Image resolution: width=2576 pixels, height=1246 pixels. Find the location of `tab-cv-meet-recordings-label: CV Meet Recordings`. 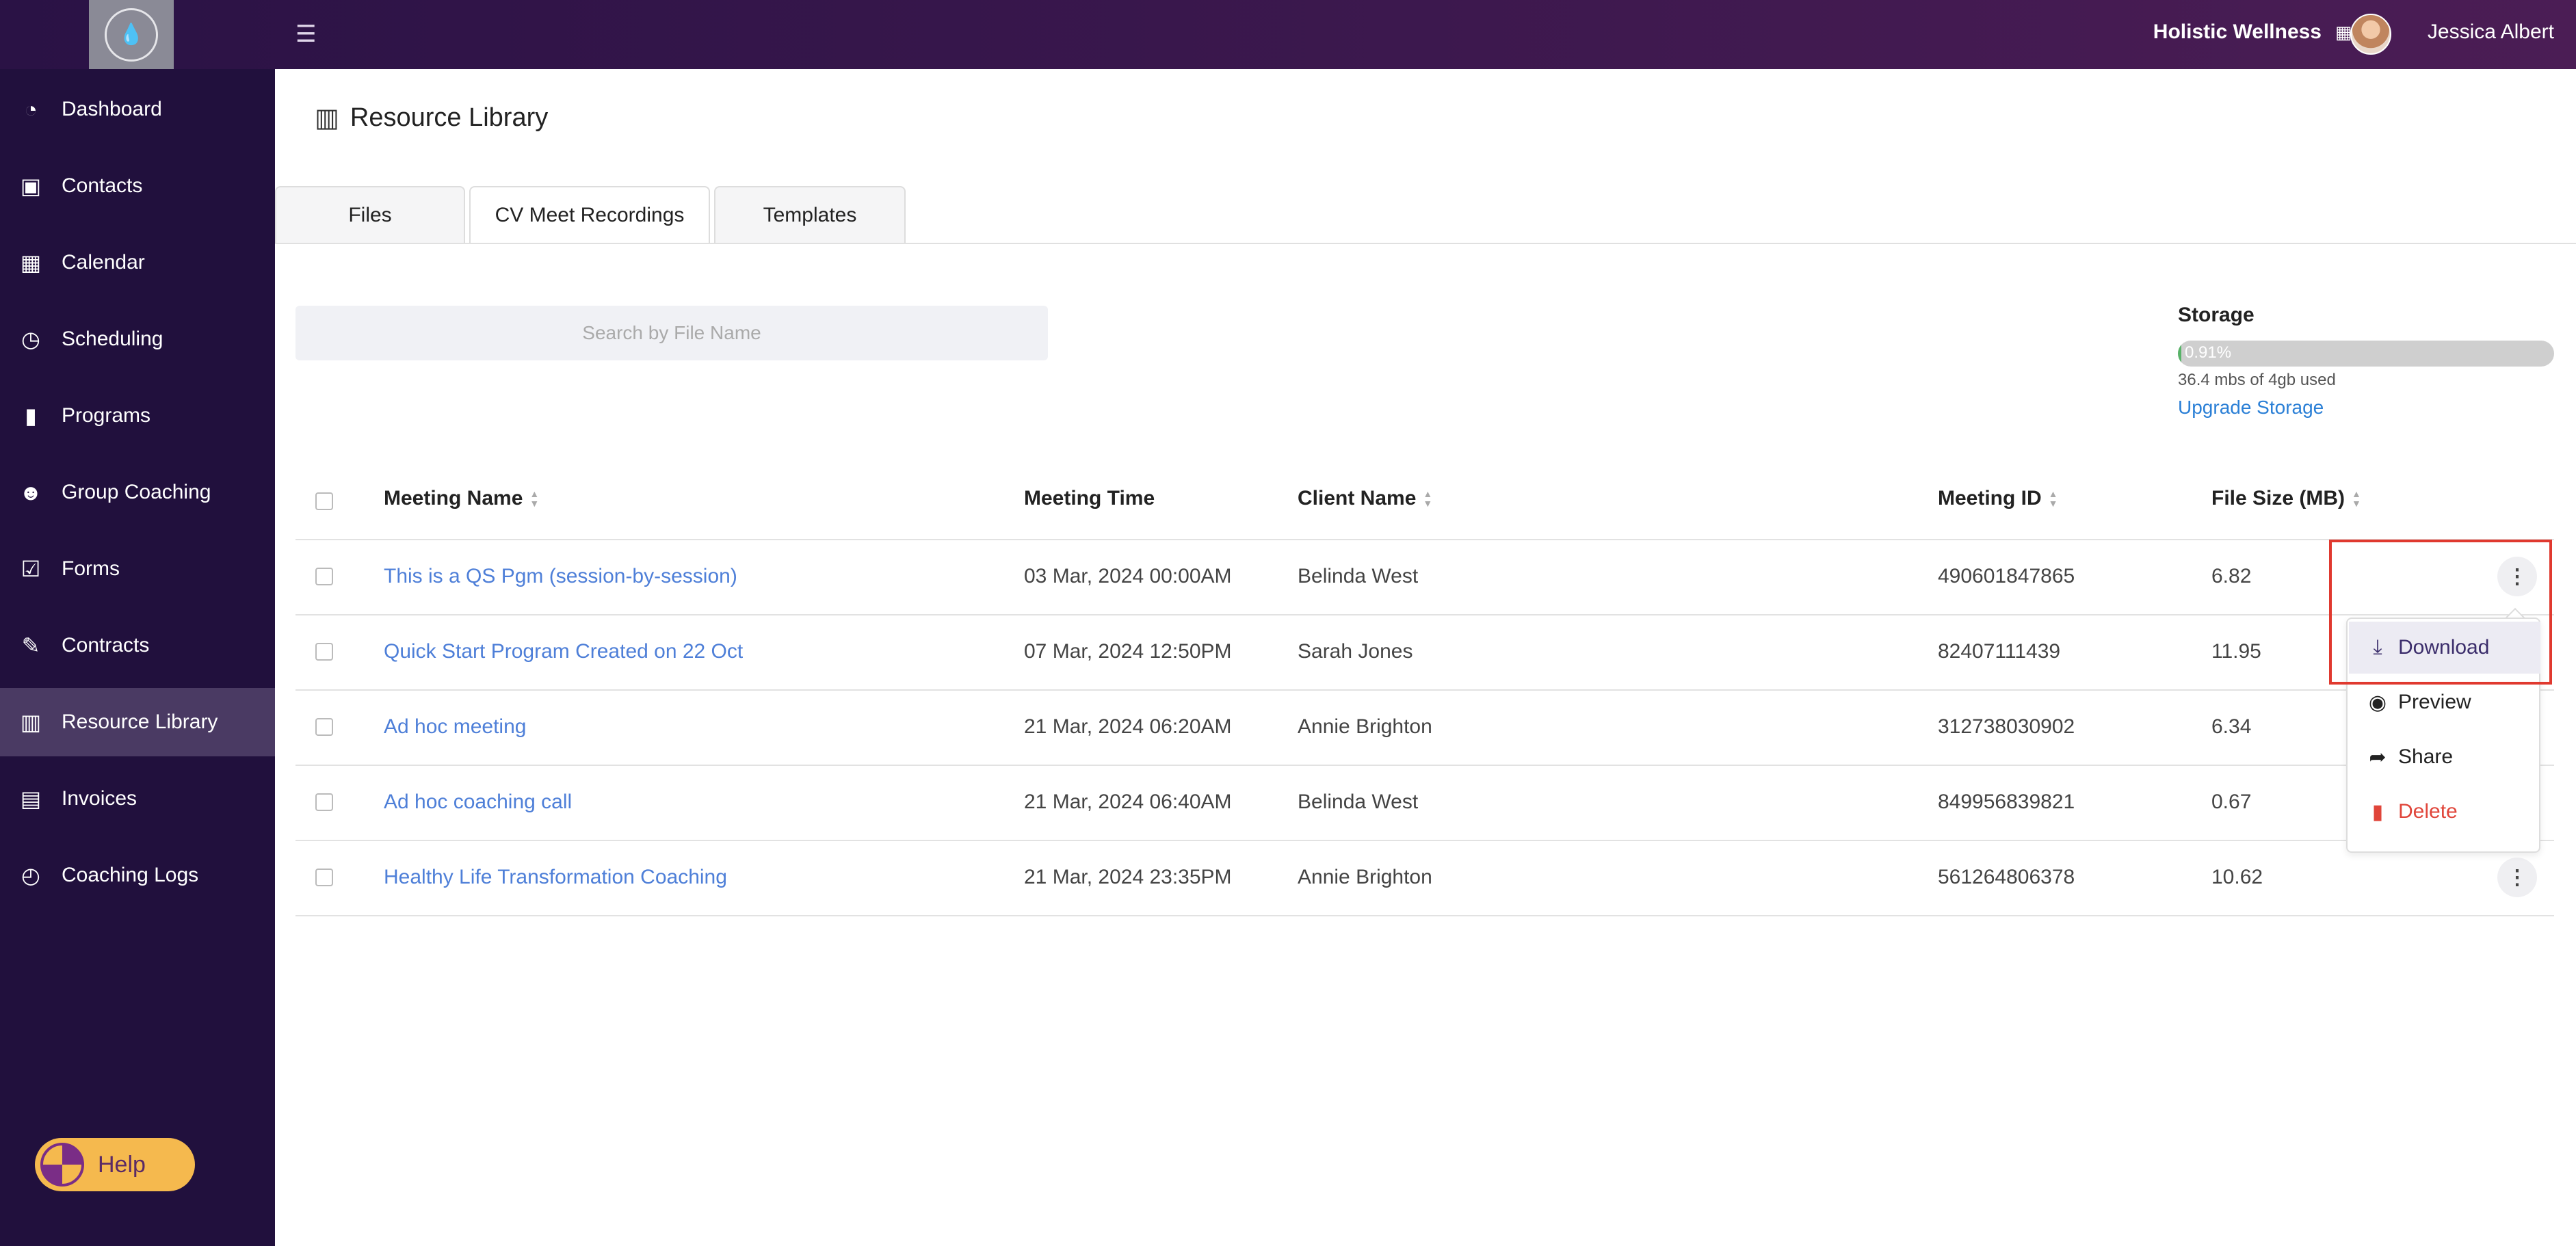

tab-cv-meet-recordings-label: CV Meet Recordings is located at coordinates (590, 215).